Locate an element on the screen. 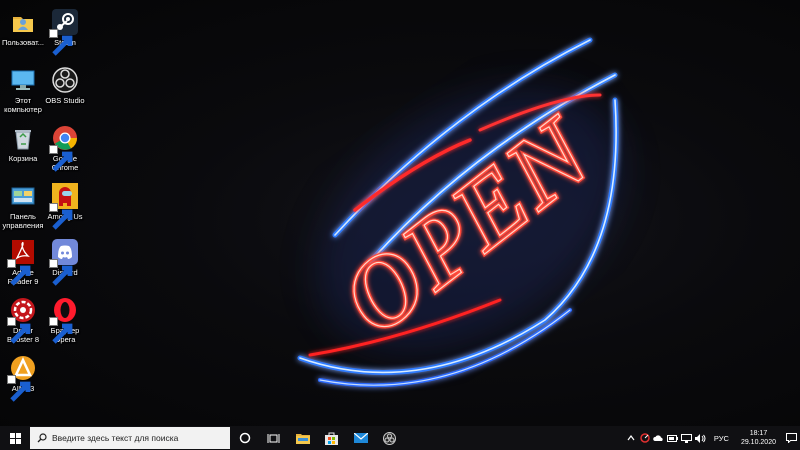 The image size is (800, 450). driver-booster-icon is located at coordinates (22, 320).